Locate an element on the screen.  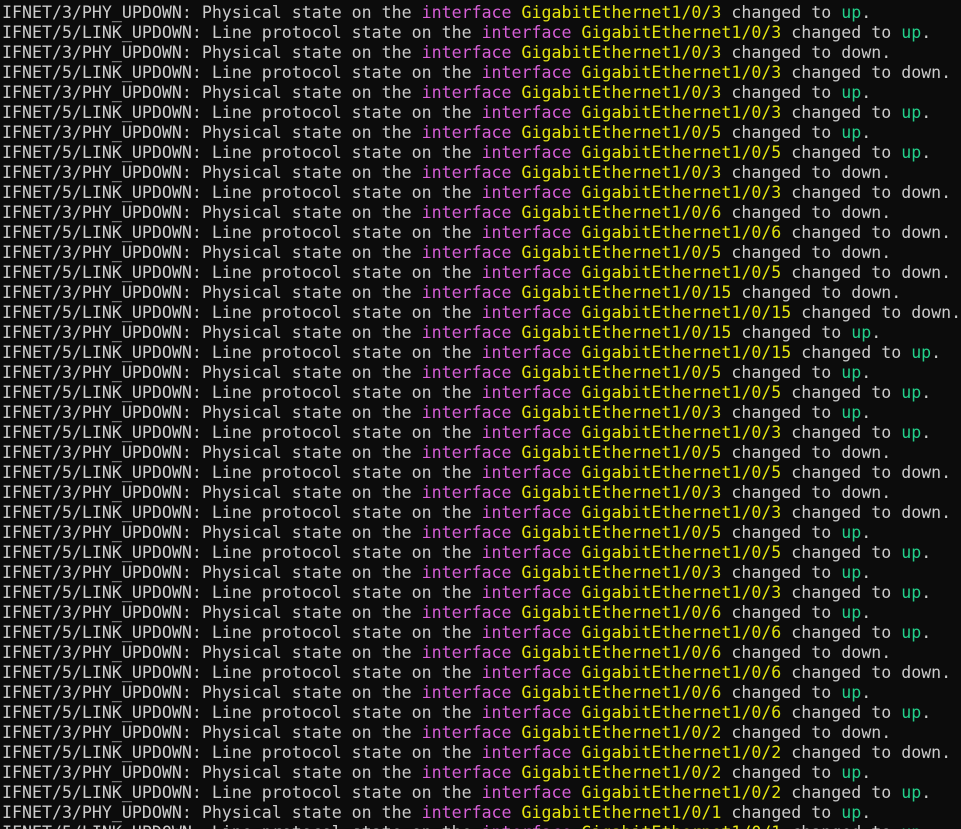
interface-name: GigabitEthernet1/0/15 is located at coordinates (626, 332).